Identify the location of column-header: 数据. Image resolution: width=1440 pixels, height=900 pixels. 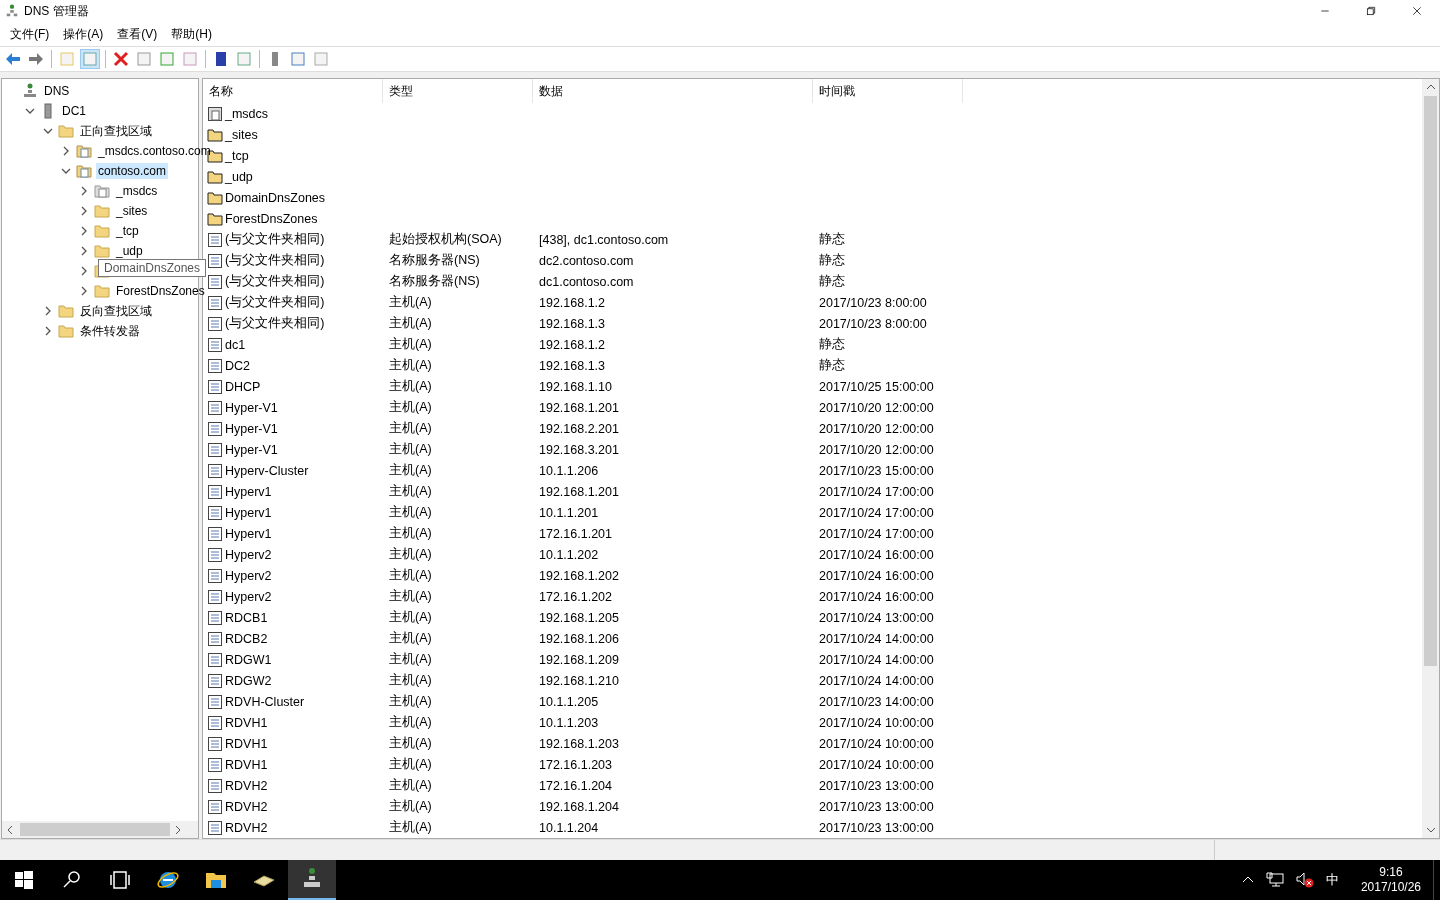
(673, 91).